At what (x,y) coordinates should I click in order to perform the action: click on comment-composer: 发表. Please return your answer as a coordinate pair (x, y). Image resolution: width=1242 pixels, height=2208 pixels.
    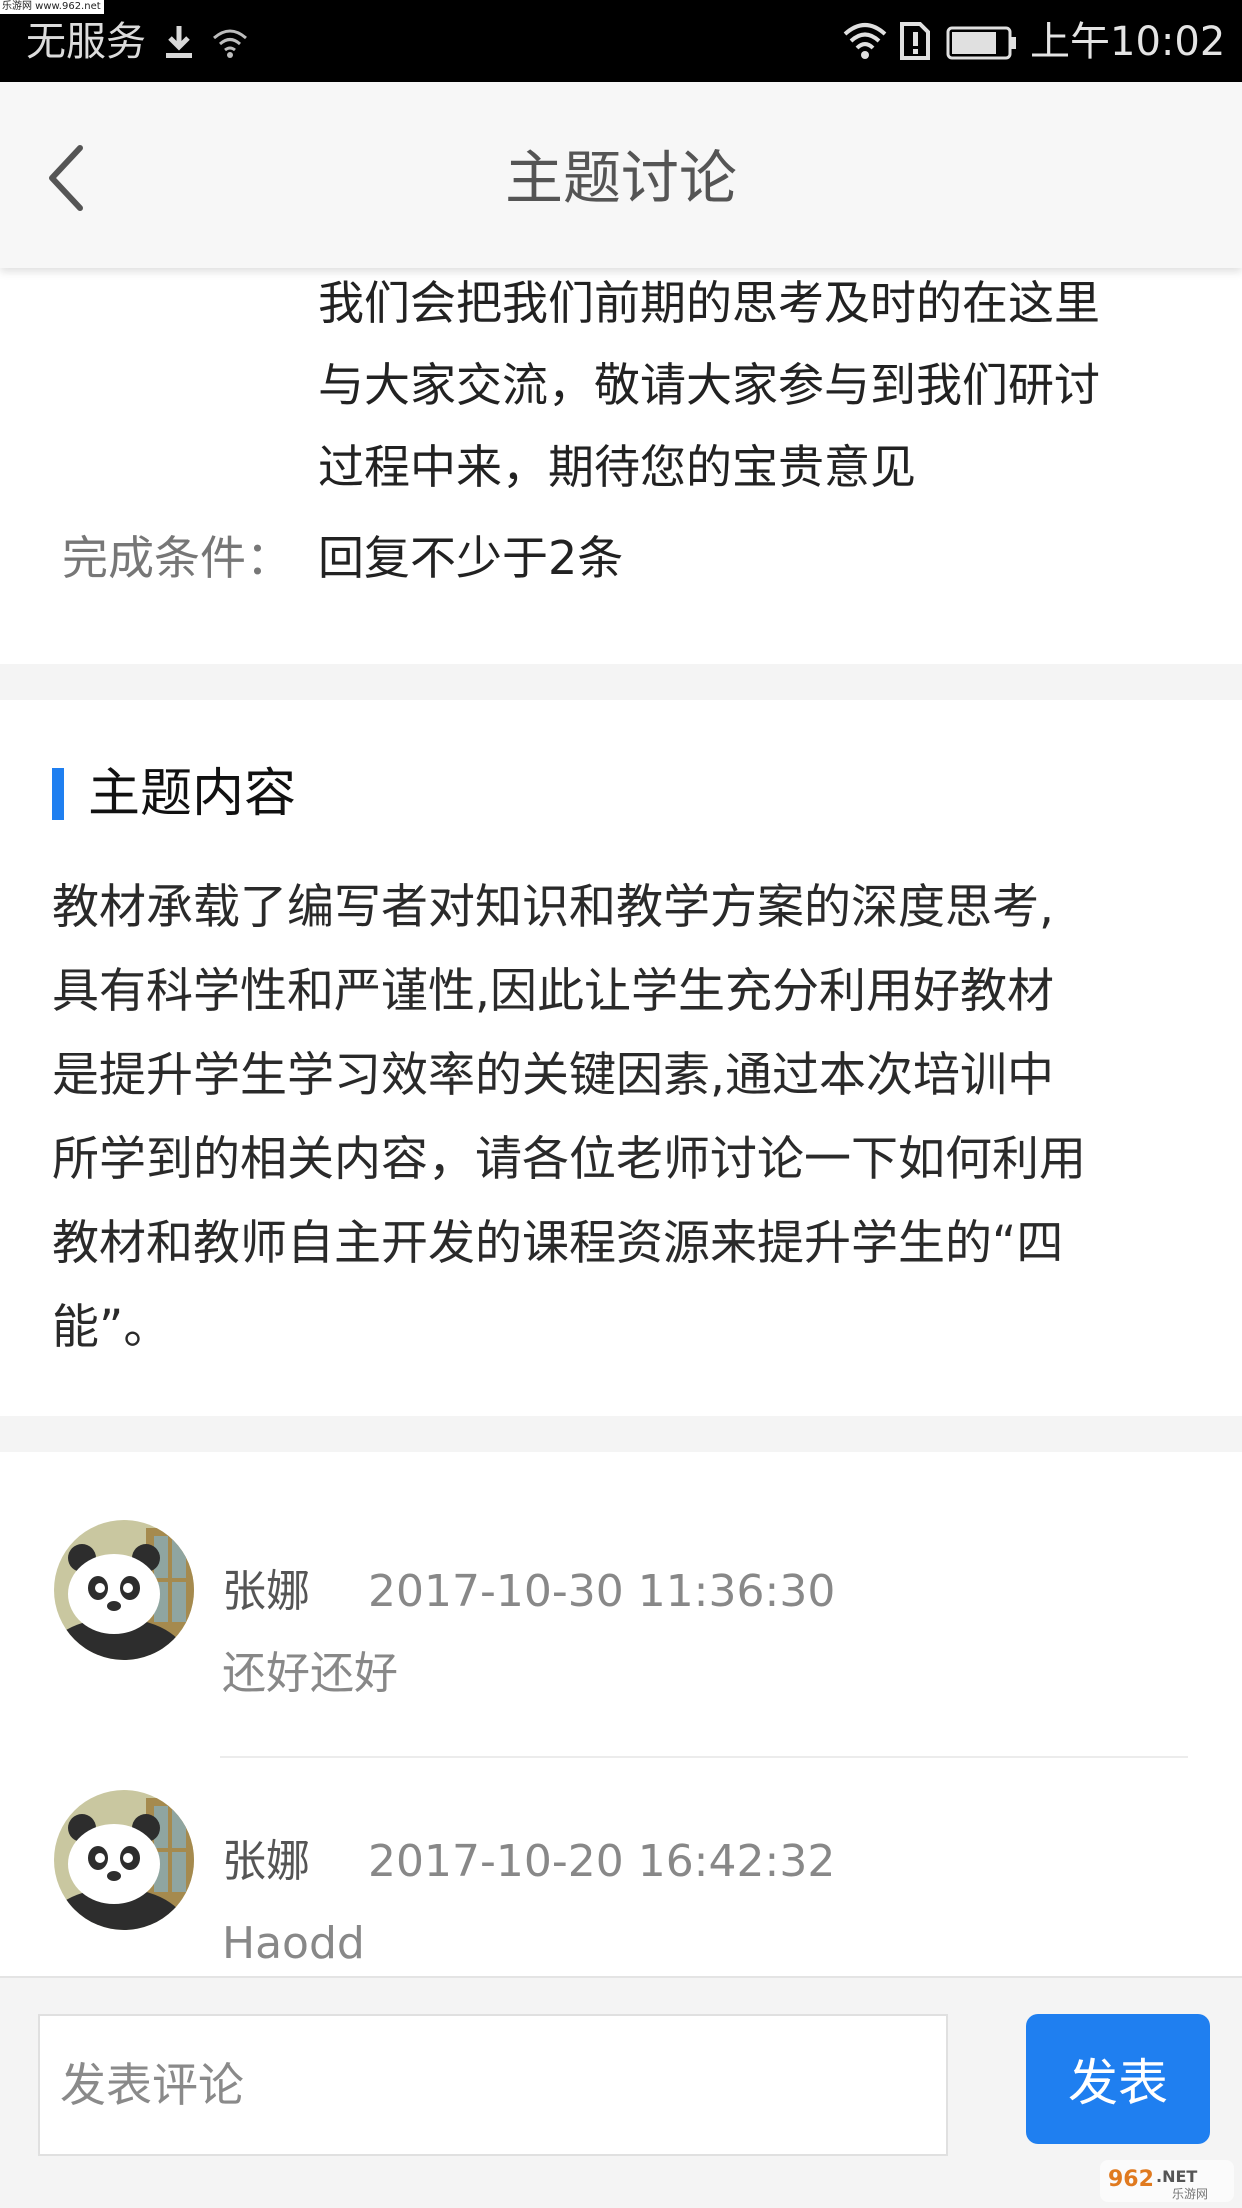
    Looking at the image, I should click on (621, 2092).